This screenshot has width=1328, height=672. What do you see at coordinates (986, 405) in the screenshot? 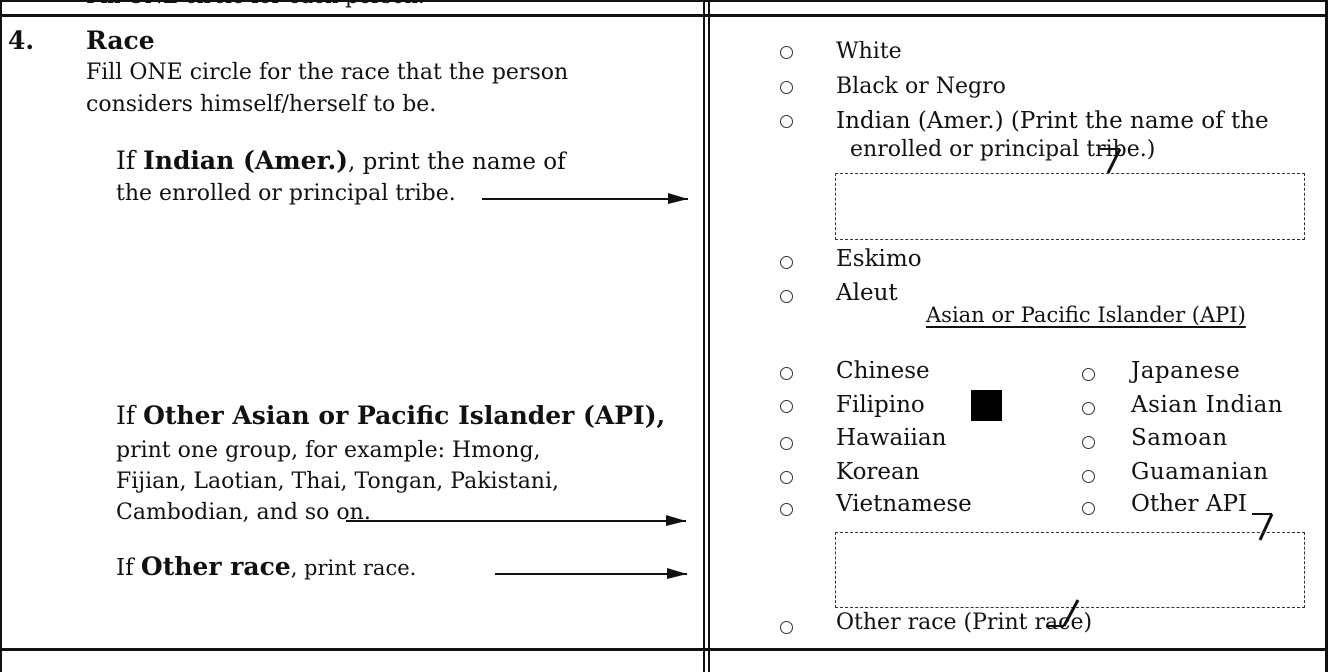
I see `black-registration-square` at bounding box center [986, 405].